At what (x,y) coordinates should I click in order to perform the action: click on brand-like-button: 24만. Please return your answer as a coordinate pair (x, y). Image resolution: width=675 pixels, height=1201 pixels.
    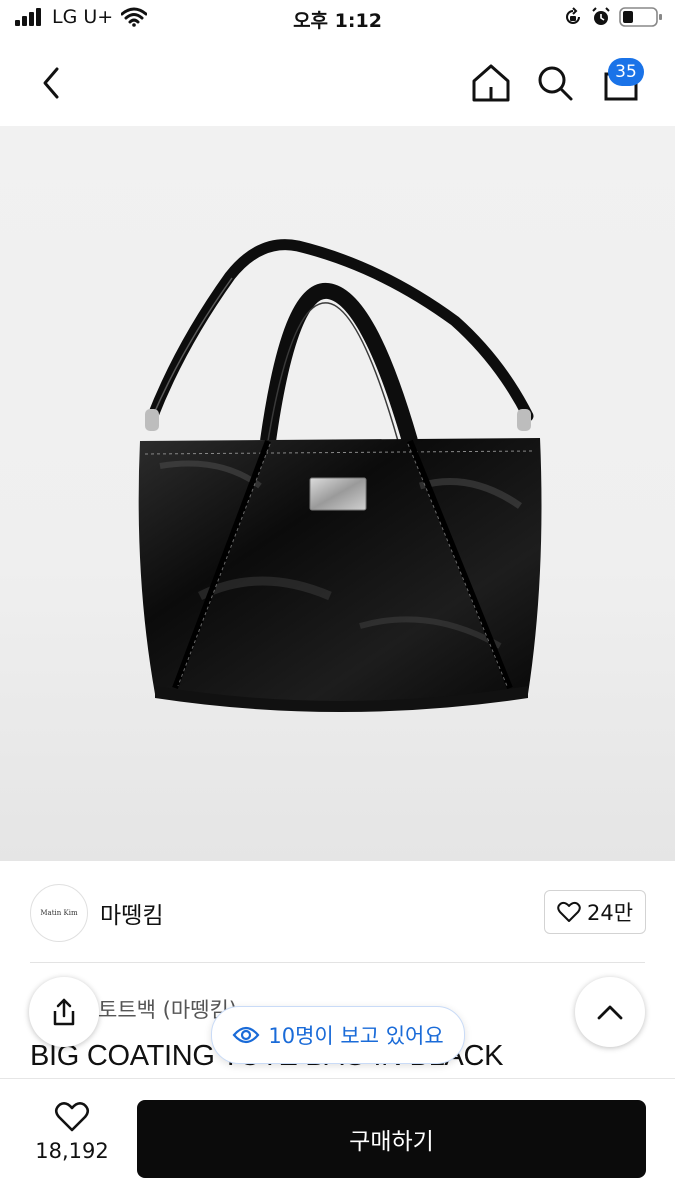
    Looking at the image, I should click on (595, 912).